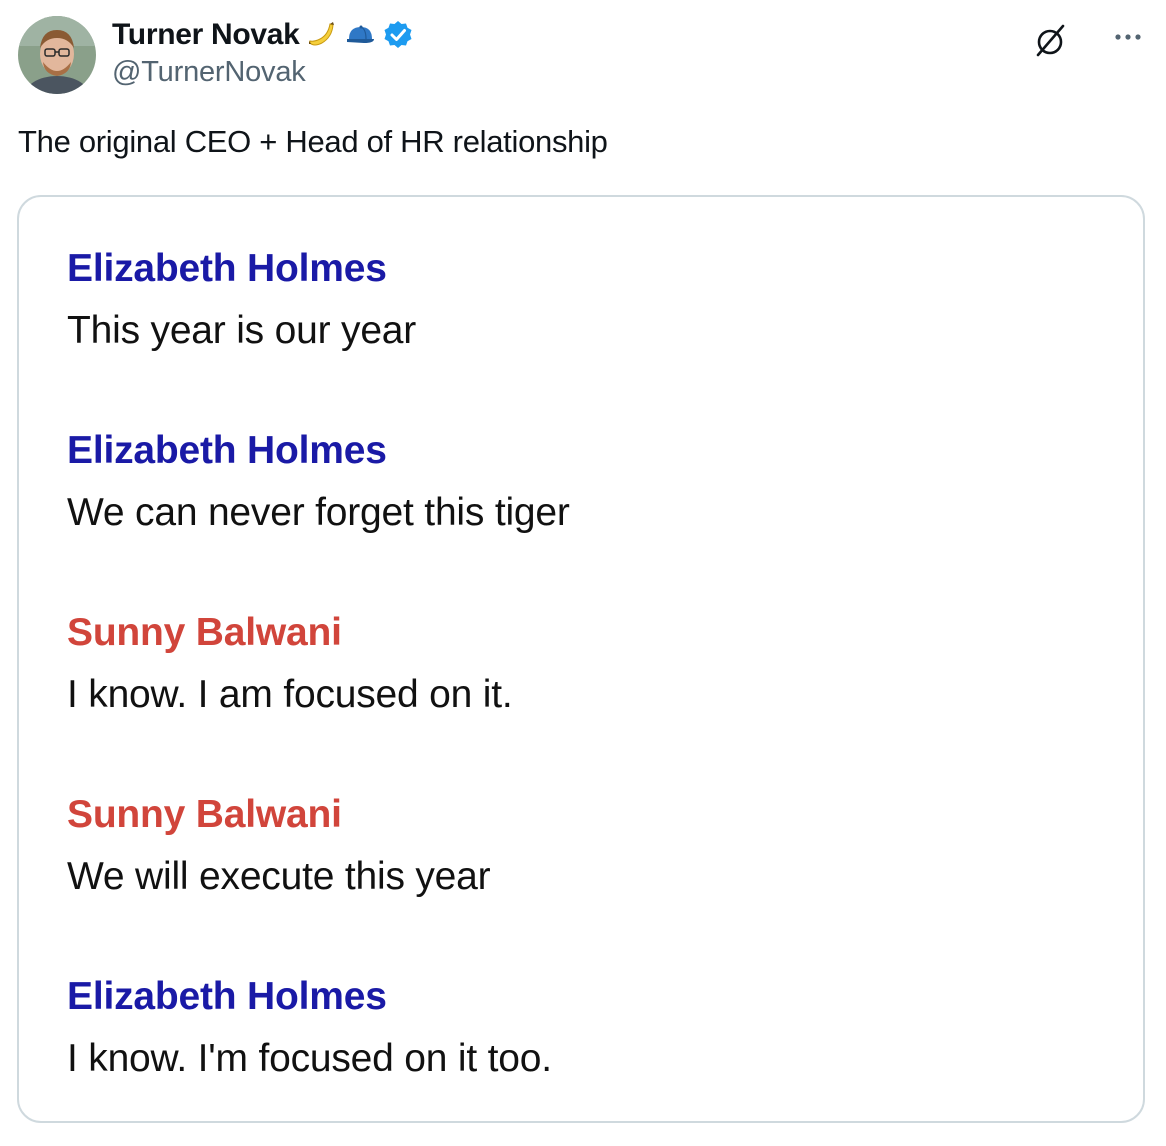 The width and height of the screenshot is (1166, 1146). Describe the element at coordinates (322, 35) in the screenshot. I see `banana-emoji` at that location.